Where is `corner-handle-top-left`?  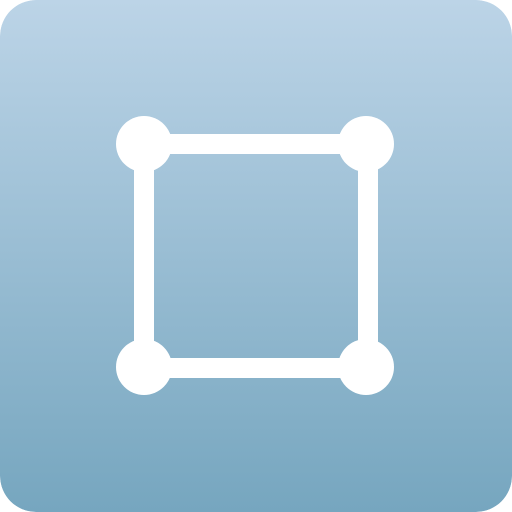
corner-handle-top-left is located at coordinates (144, 144).